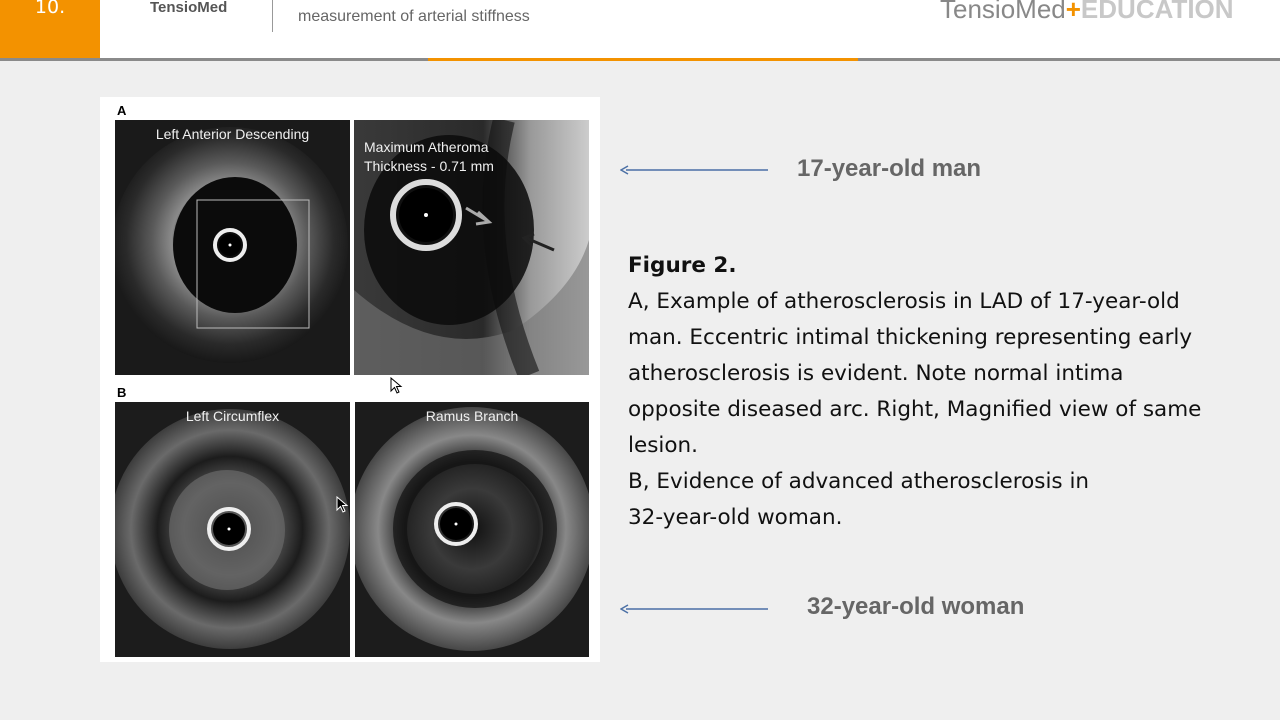 Image resolution: width=1280 pixels, height=720 pixels. I want to click on note-32-year-old-woman: 32-year-old woman, so click(916, 606).